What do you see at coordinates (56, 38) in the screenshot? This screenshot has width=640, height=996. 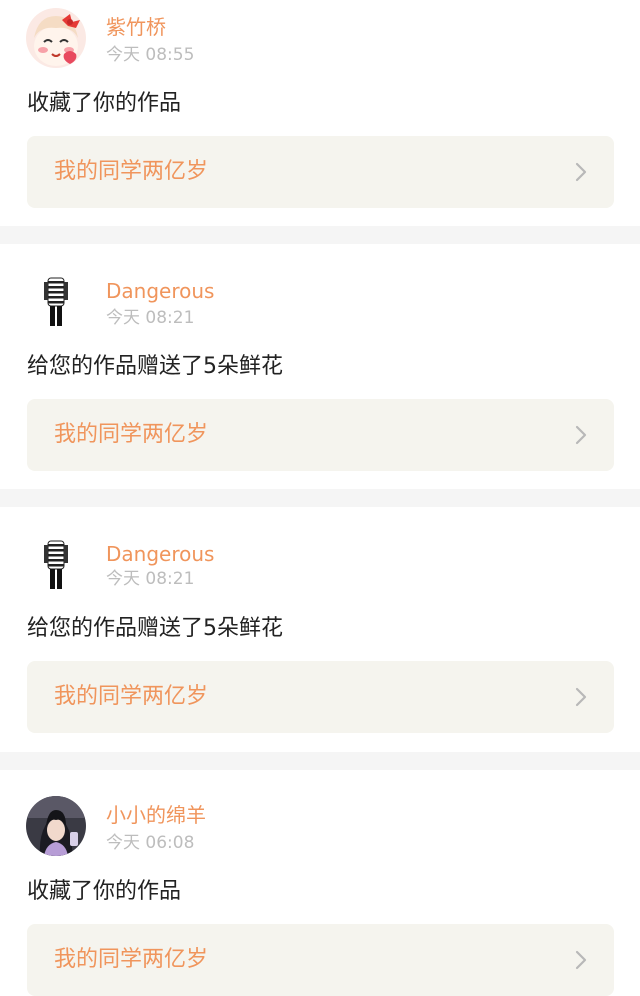 I see `cartoon-girl-avatar-icon` at bounding box center [56, 38].